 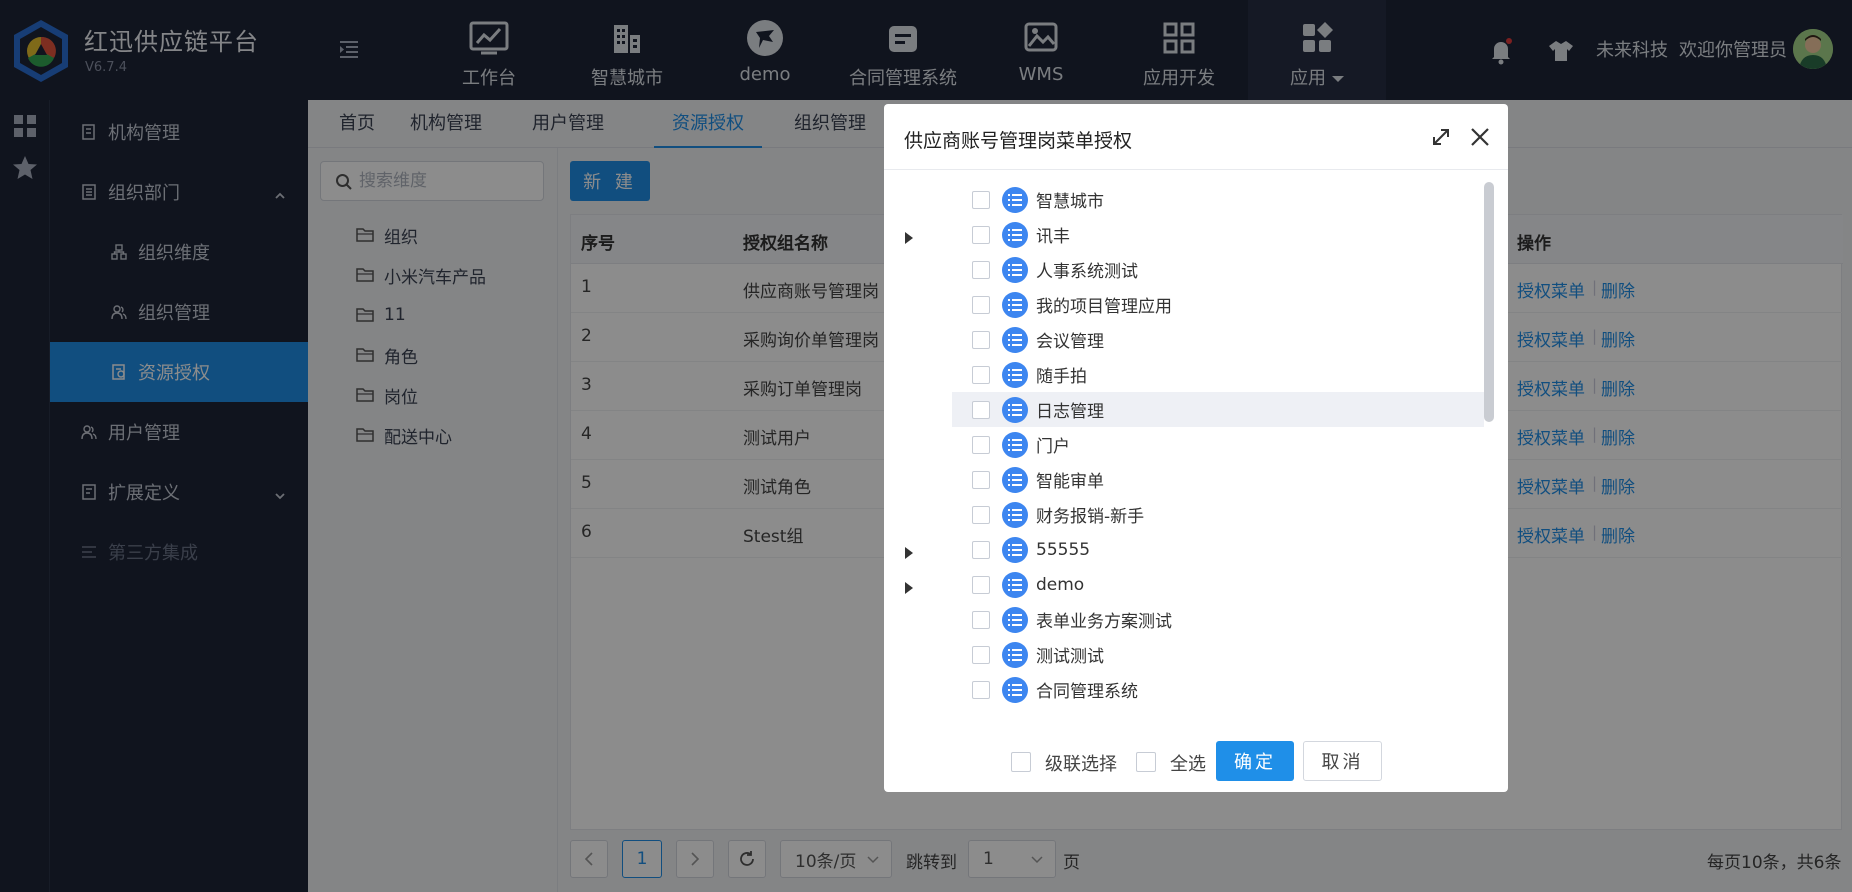 What do you see at coordinates (1218, 514) in the screenshot?
I see `menu-tree-node: 财务报销-新手` at bounding box center [1218, 514].